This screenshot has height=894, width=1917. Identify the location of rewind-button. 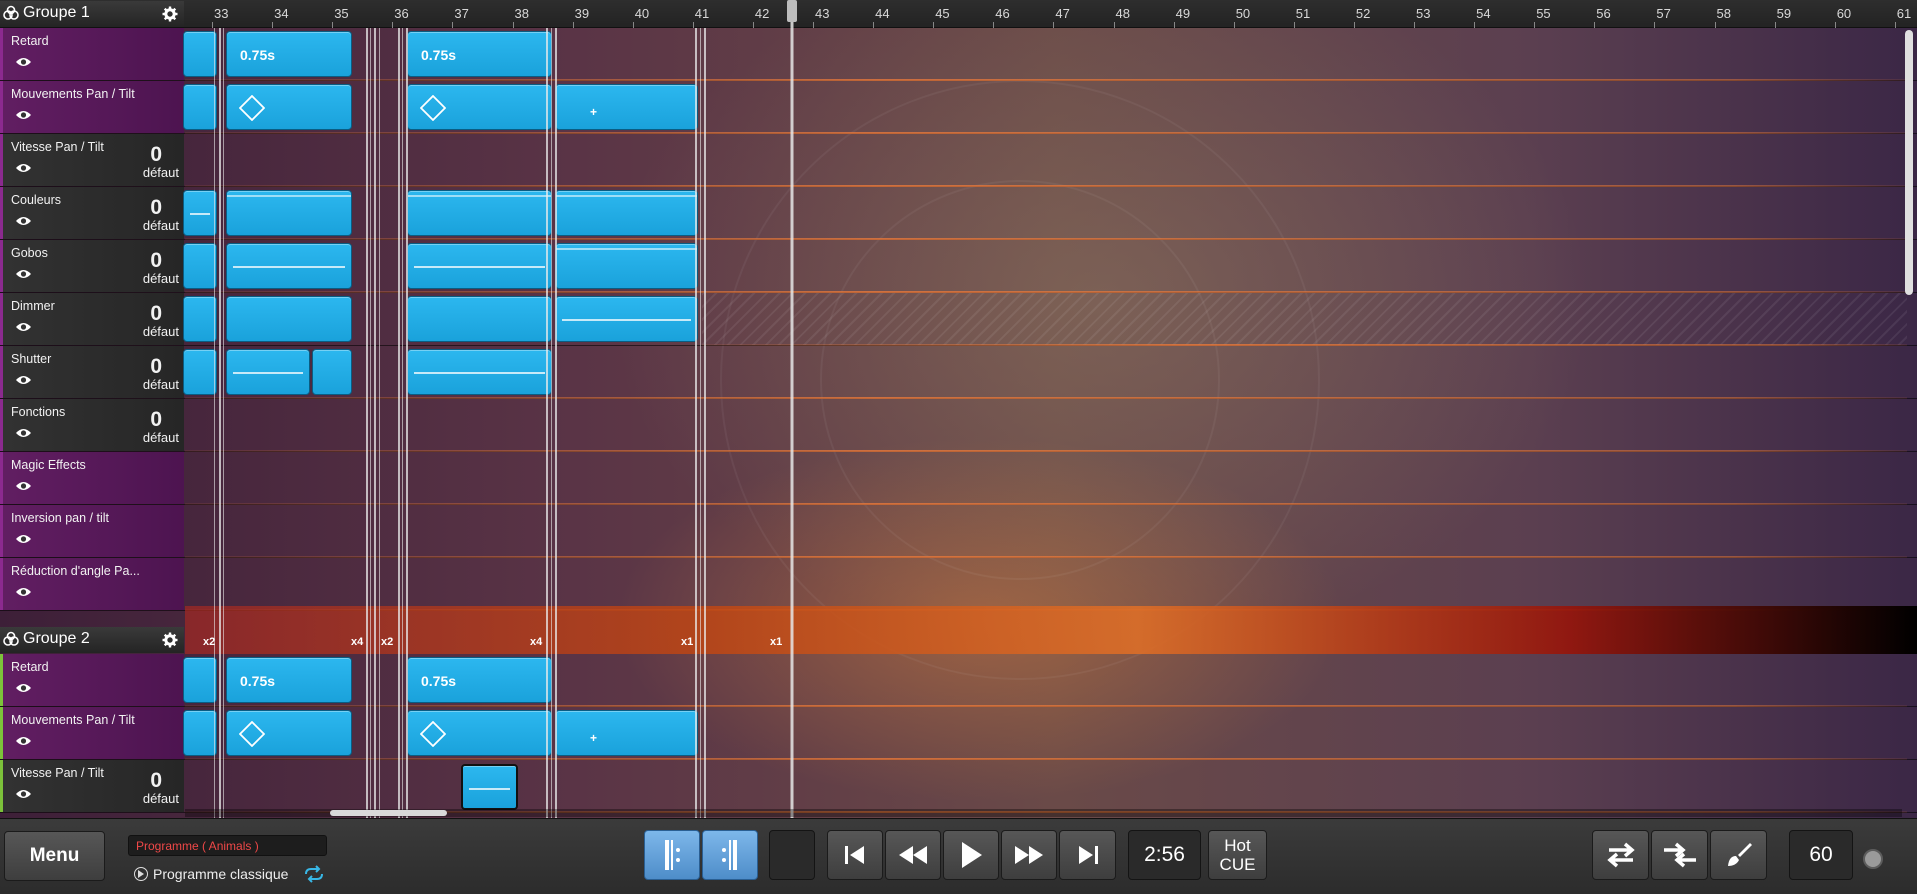
(913, 855).